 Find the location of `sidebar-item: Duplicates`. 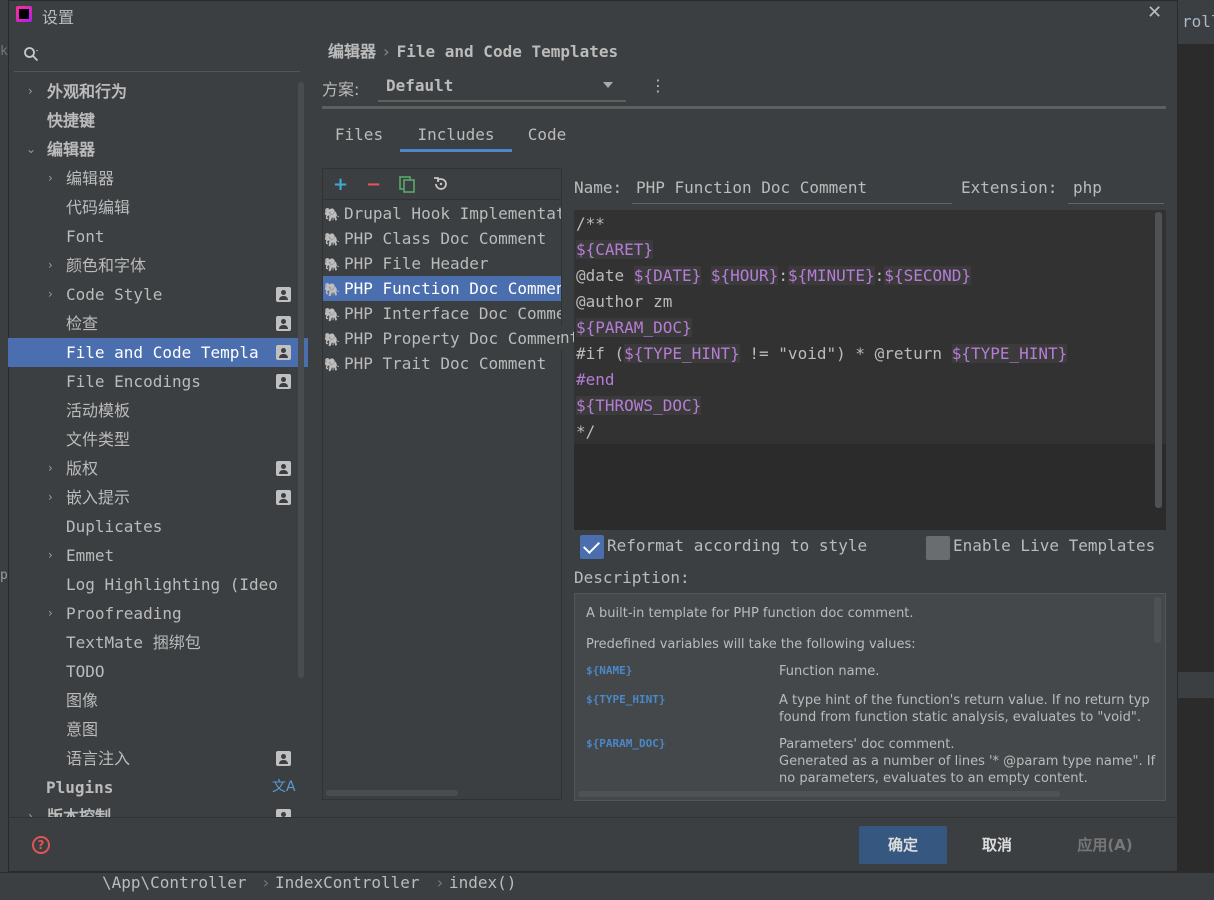

sidebar-item: Duplicates is located at coordinates (158, 526).